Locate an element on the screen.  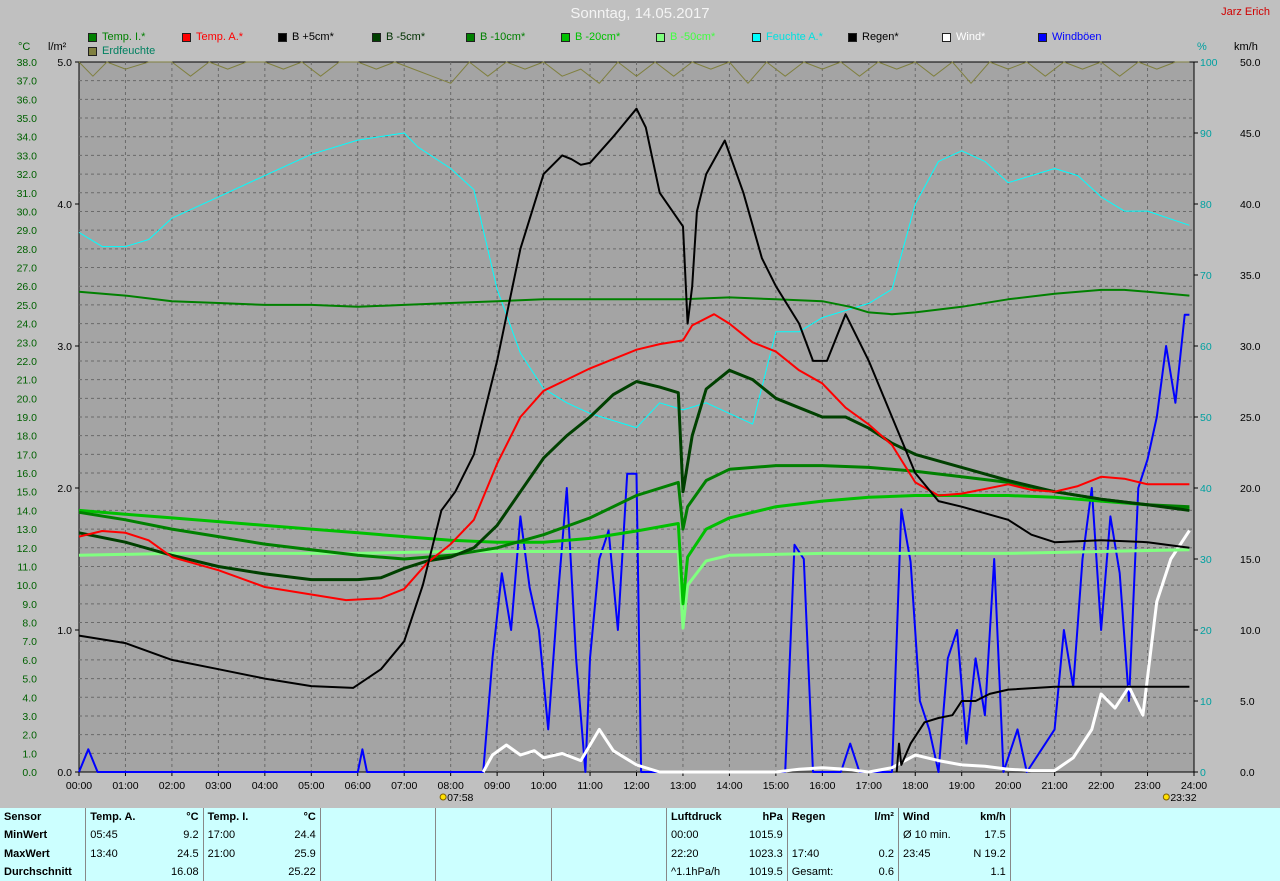
temp-tick-label: 30.0 is located at coordinates (27, 212).